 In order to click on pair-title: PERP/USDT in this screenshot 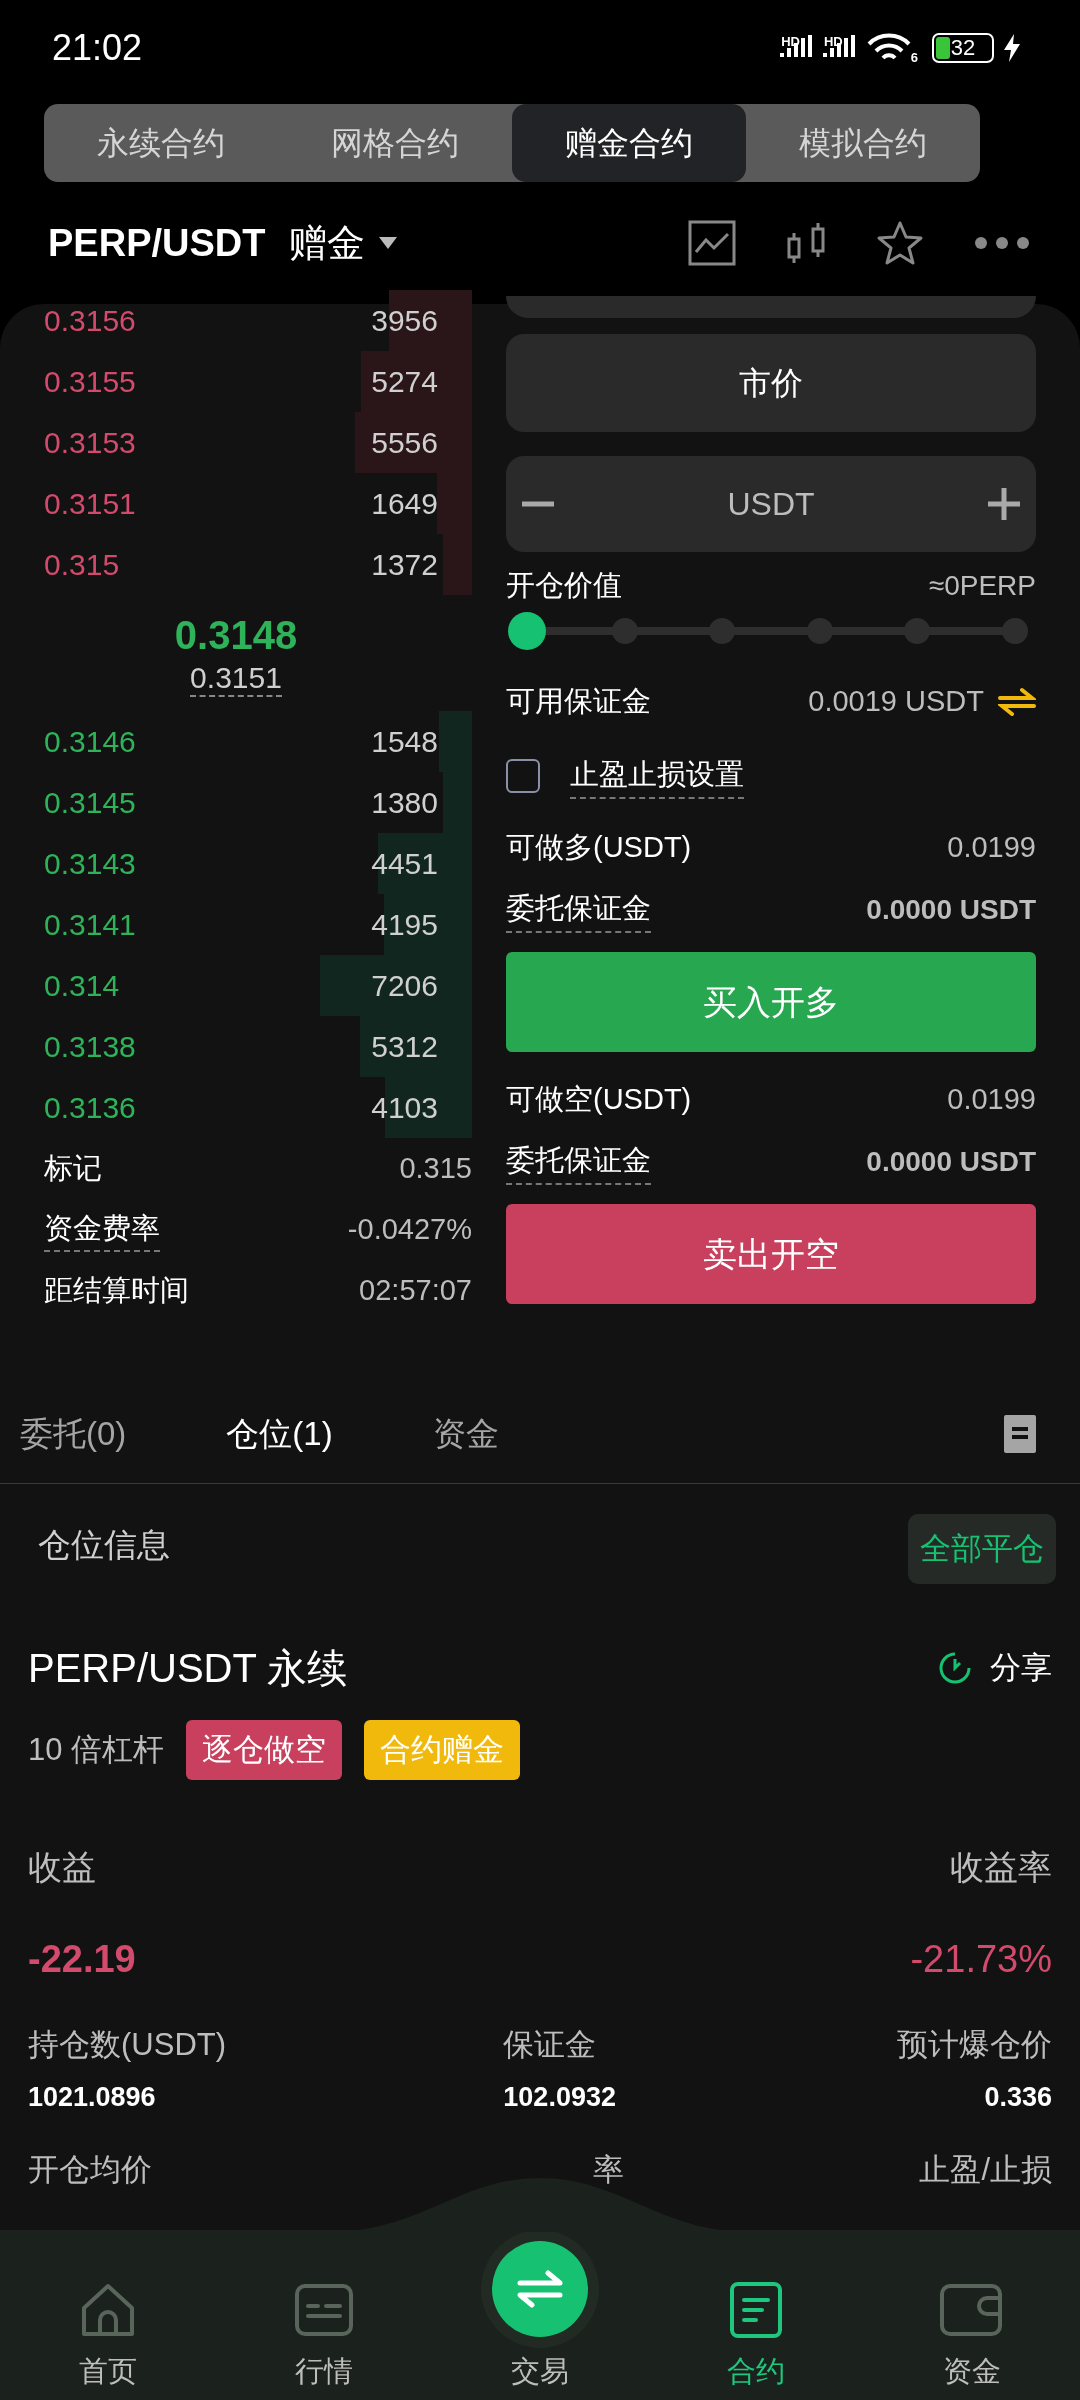, I will do `click(157, 243)`.